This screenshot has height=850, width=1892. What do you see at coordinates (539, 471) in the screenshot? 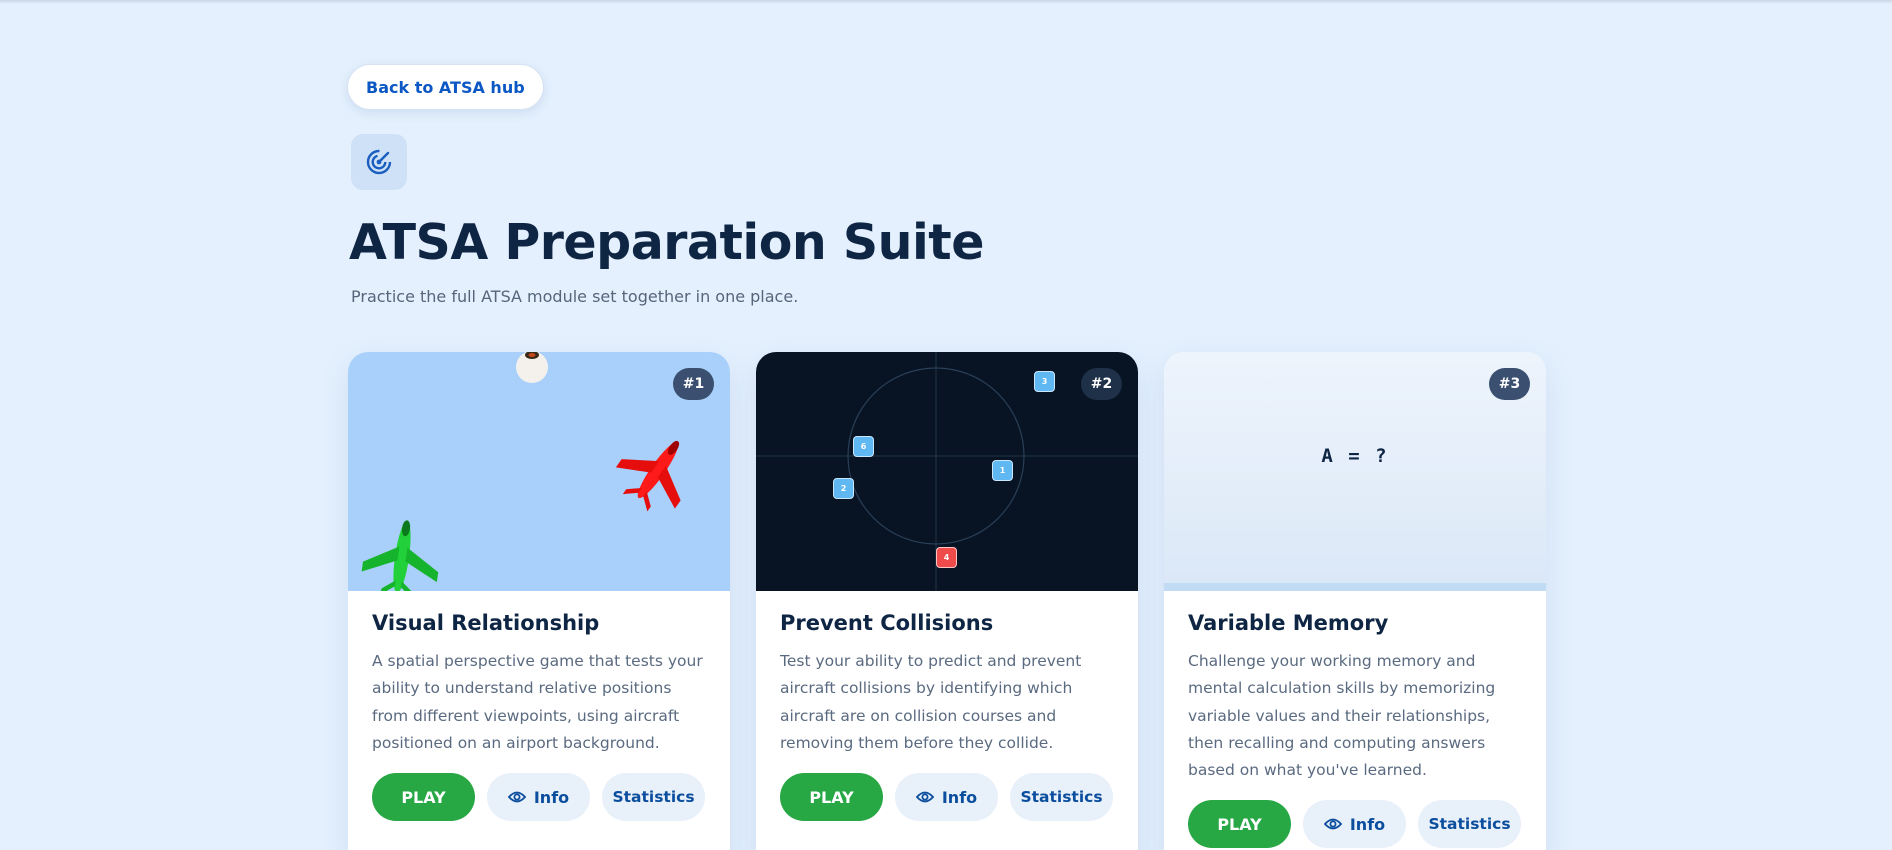
I see `card-preview-image: #1` at bounding box center [539, 471].